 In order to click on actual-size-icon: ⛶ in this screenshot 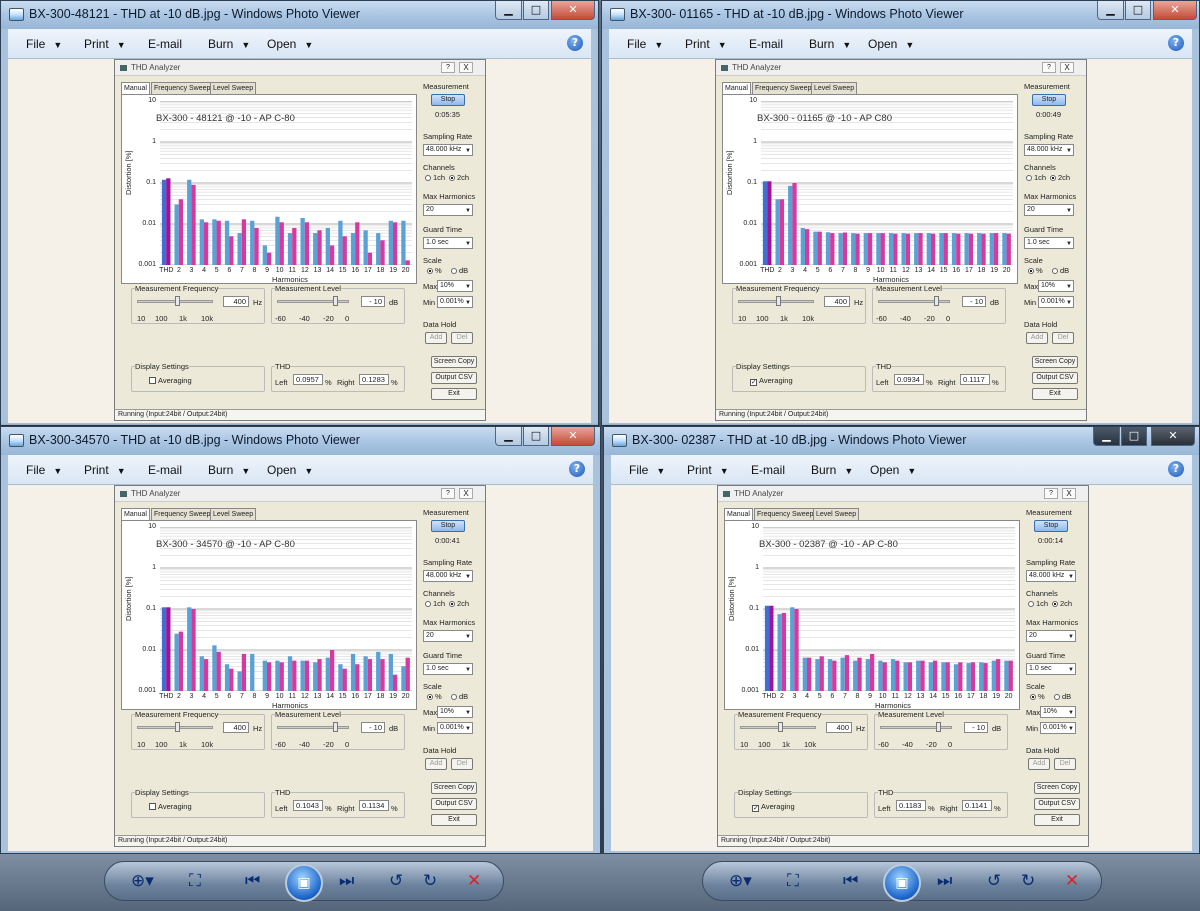, I will do `click(195, 881)`.